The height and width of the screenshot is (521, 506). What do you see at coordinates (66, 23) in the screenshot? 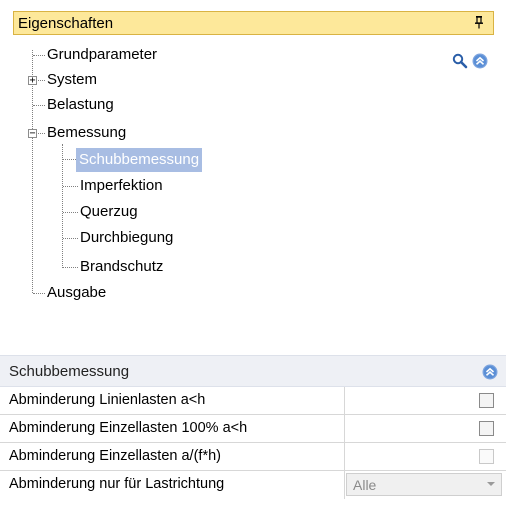
I see `properties-title: Eigenschaften` at bounding box center [66, 23].